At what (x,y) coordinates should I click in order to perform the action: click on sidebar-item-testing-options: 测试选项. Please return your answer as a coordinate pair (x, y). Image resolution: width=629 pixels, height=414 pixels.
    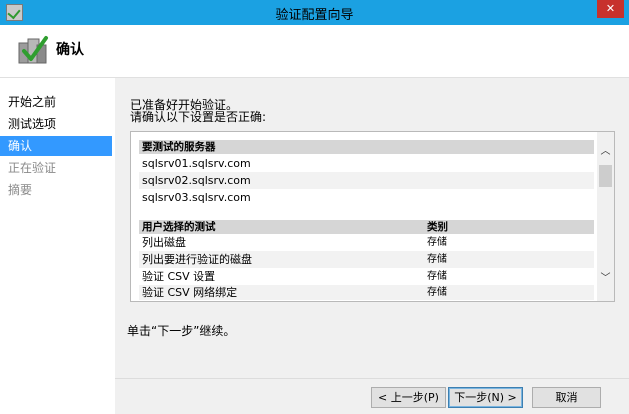
    Looking at the image, I should click on (56, 124).